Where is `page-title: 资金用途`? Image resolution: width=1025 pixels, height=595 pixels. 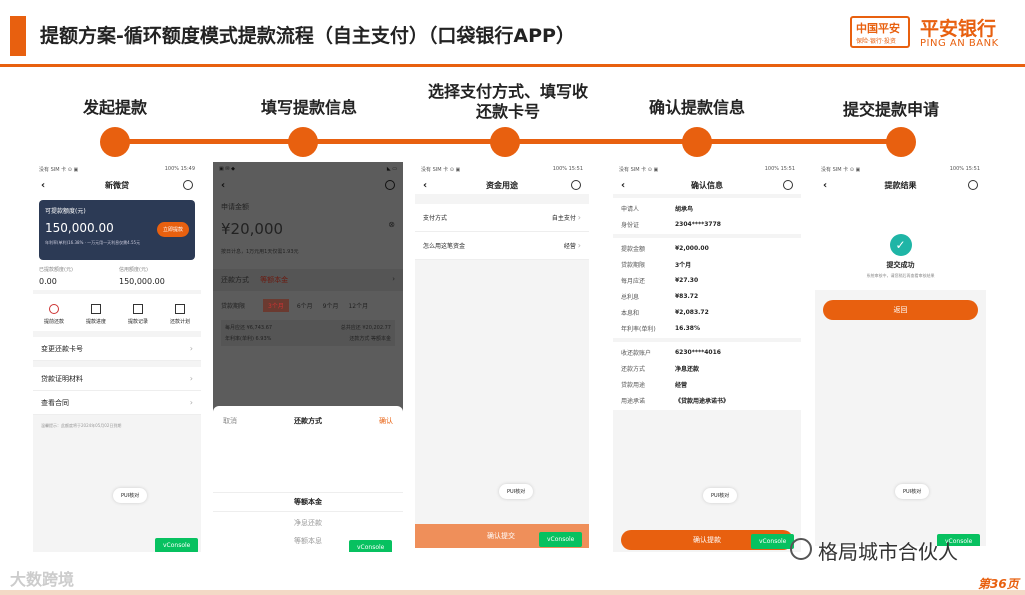
page-title: 资金用途 is located at coordinates (502, 185).